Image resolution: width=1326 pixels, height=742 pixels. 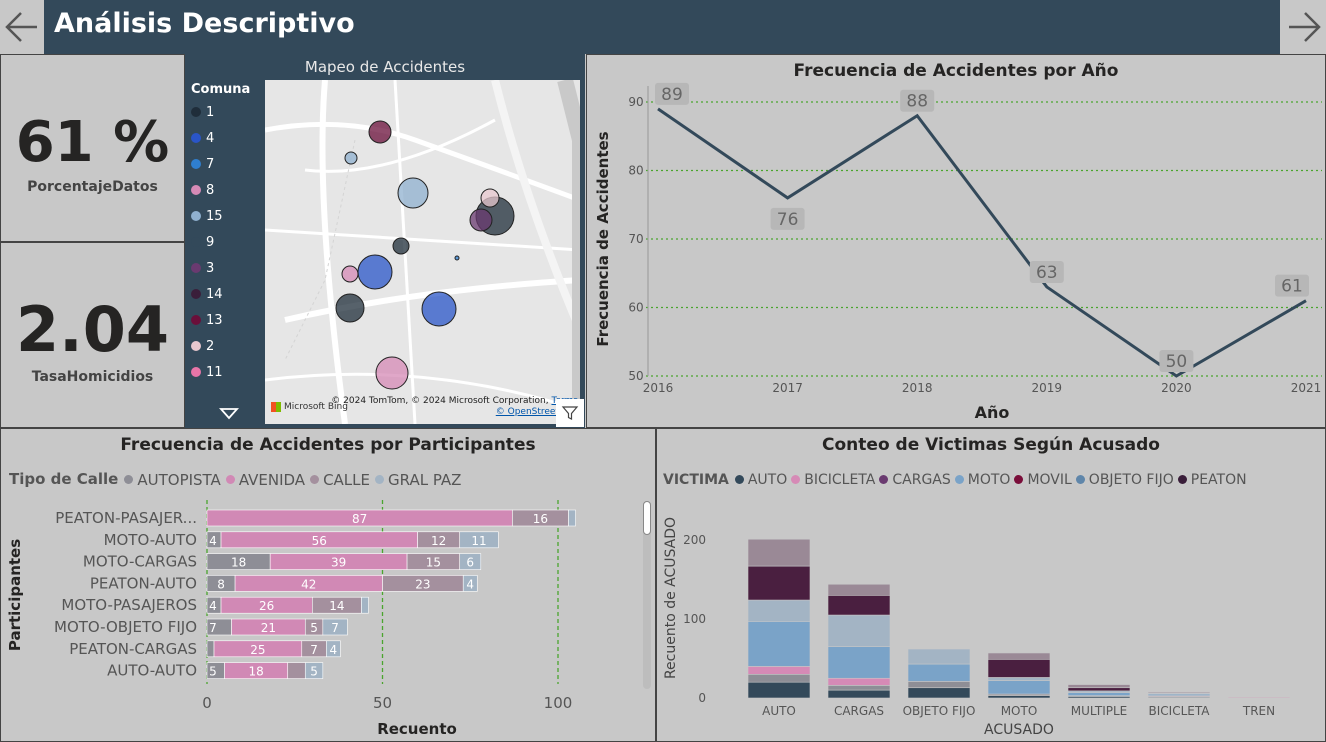 I want to click on data-label: 89, so click(x=672, y=95).